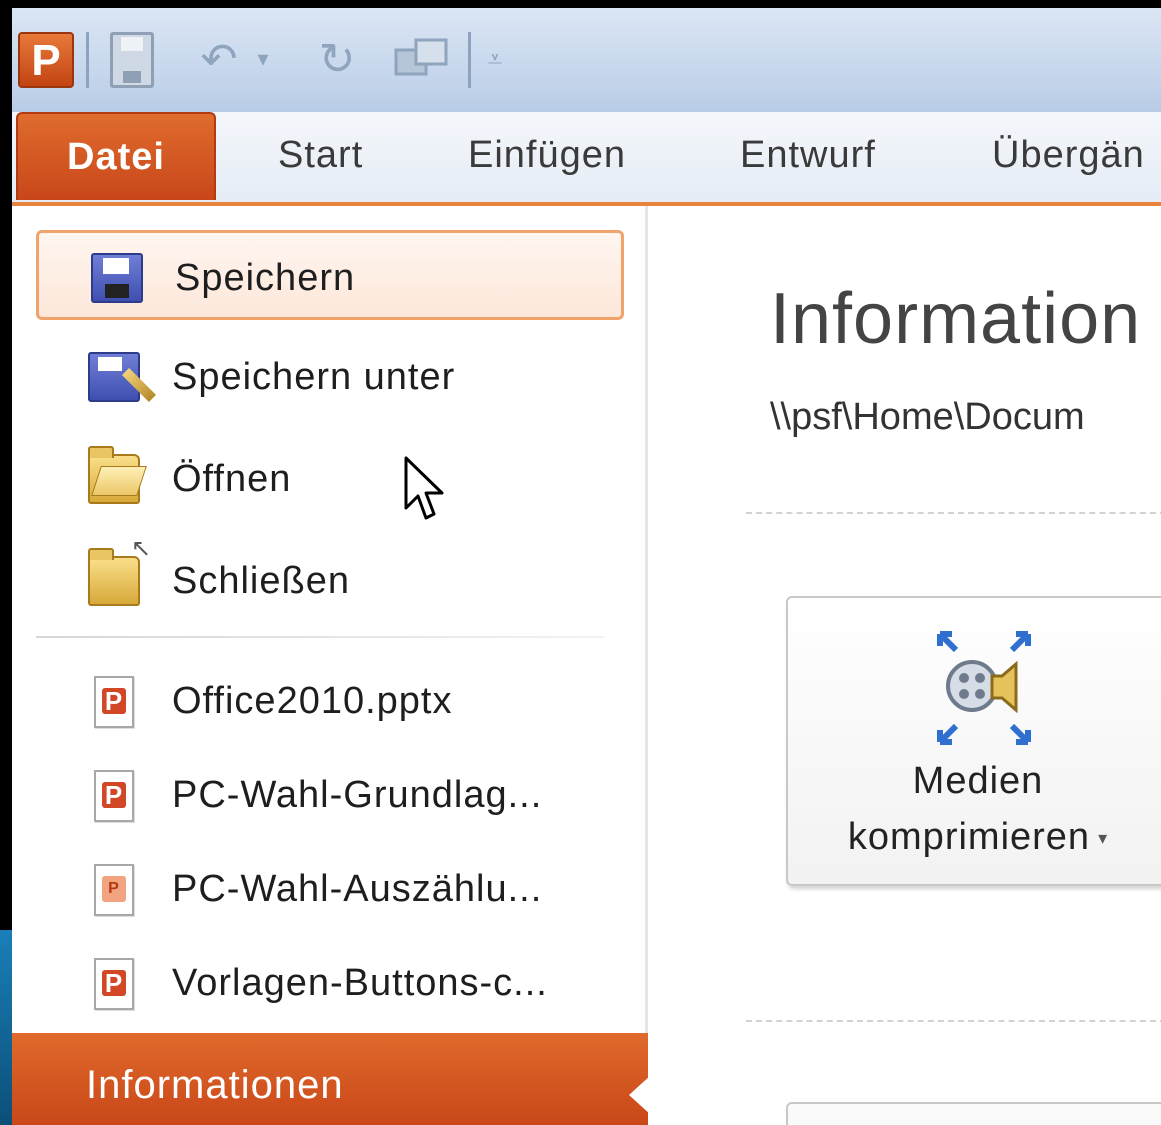  Describe the element at coordinates (927, 417) in the screenshot. I see `file-path: \\psf\Home\Docum` at that location.